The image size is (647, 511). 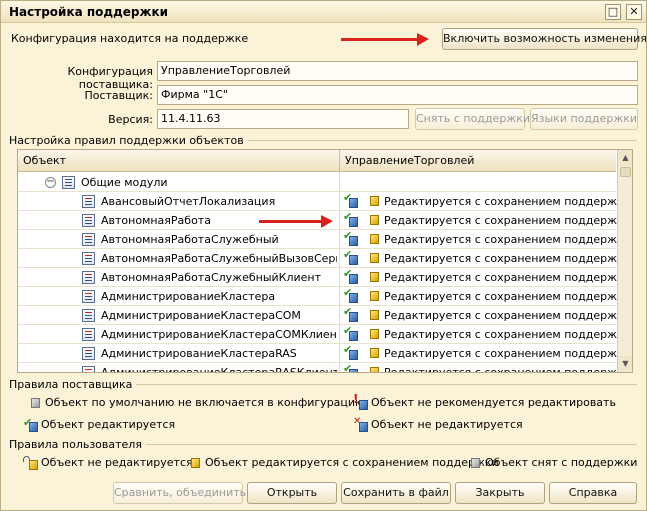 What do you see at coordinates (188, 201) in the screenshot?
I see `object-name: АвансовыйОтчетЛокализация` at bounding box center [188, 201].